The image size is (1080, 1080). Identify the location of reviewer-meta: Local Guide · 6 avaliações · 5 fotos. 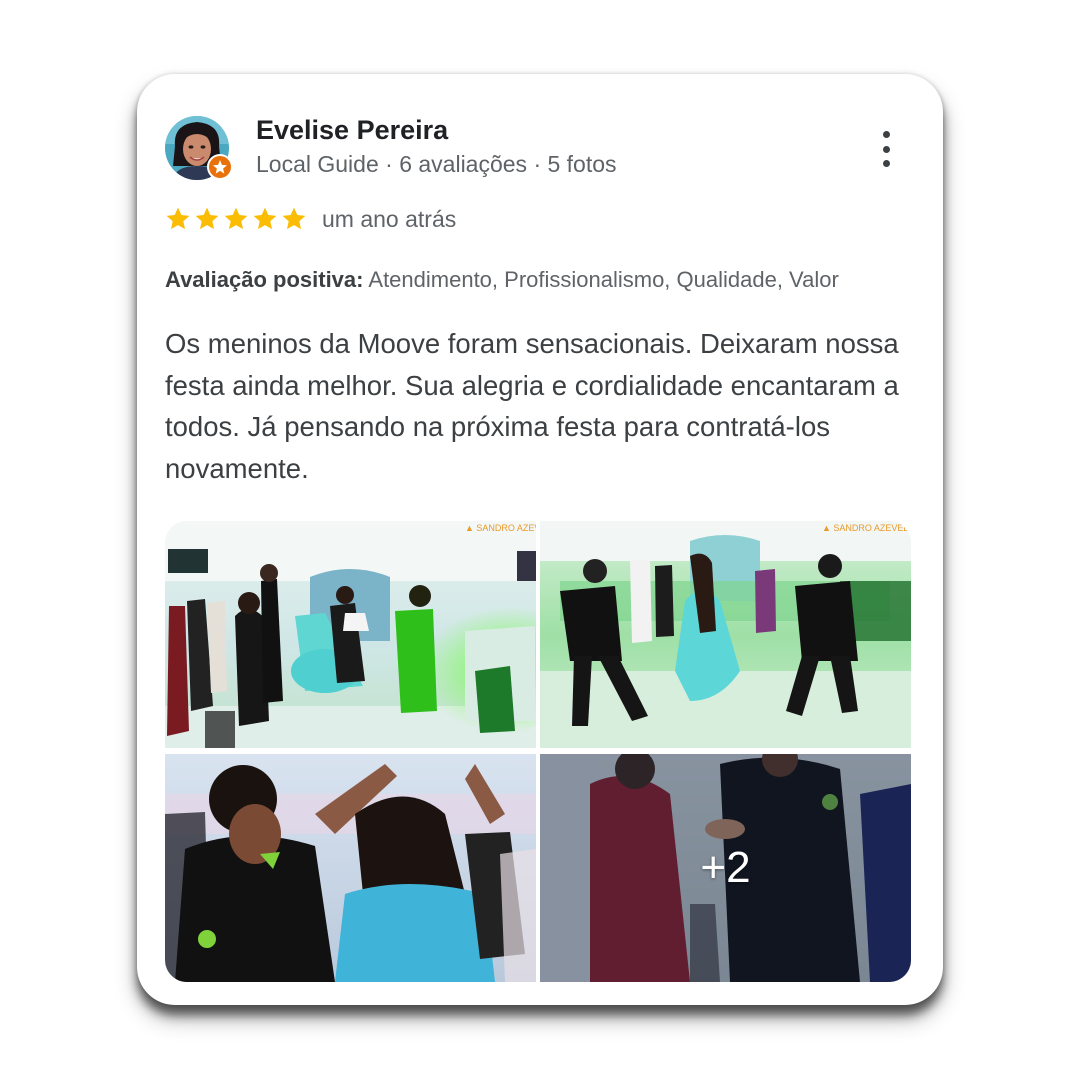
(436, 164).